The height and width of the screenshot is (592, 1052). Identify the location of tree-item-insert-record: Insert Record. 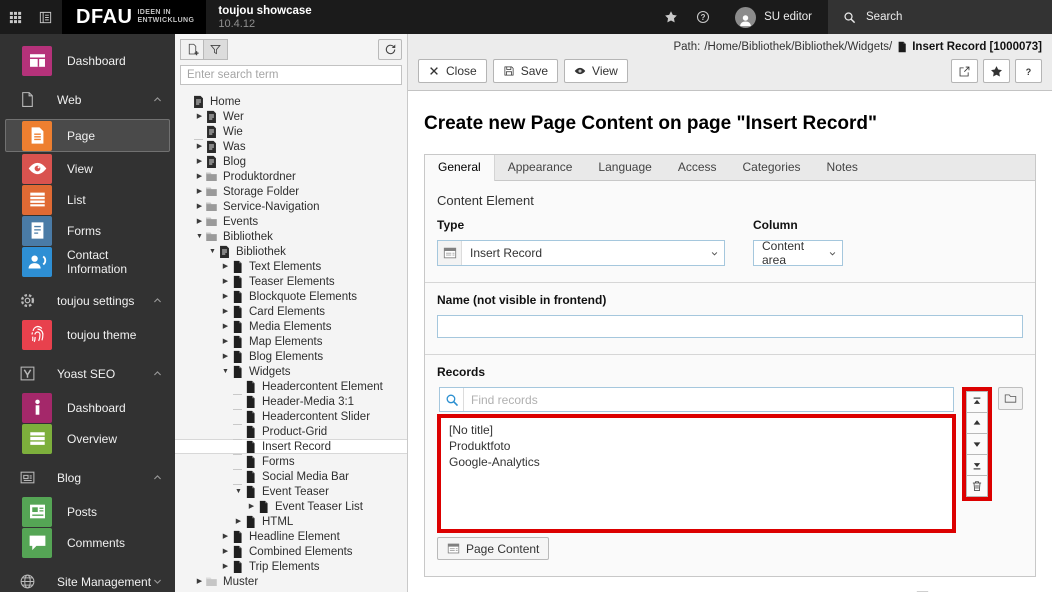
(291, 447).